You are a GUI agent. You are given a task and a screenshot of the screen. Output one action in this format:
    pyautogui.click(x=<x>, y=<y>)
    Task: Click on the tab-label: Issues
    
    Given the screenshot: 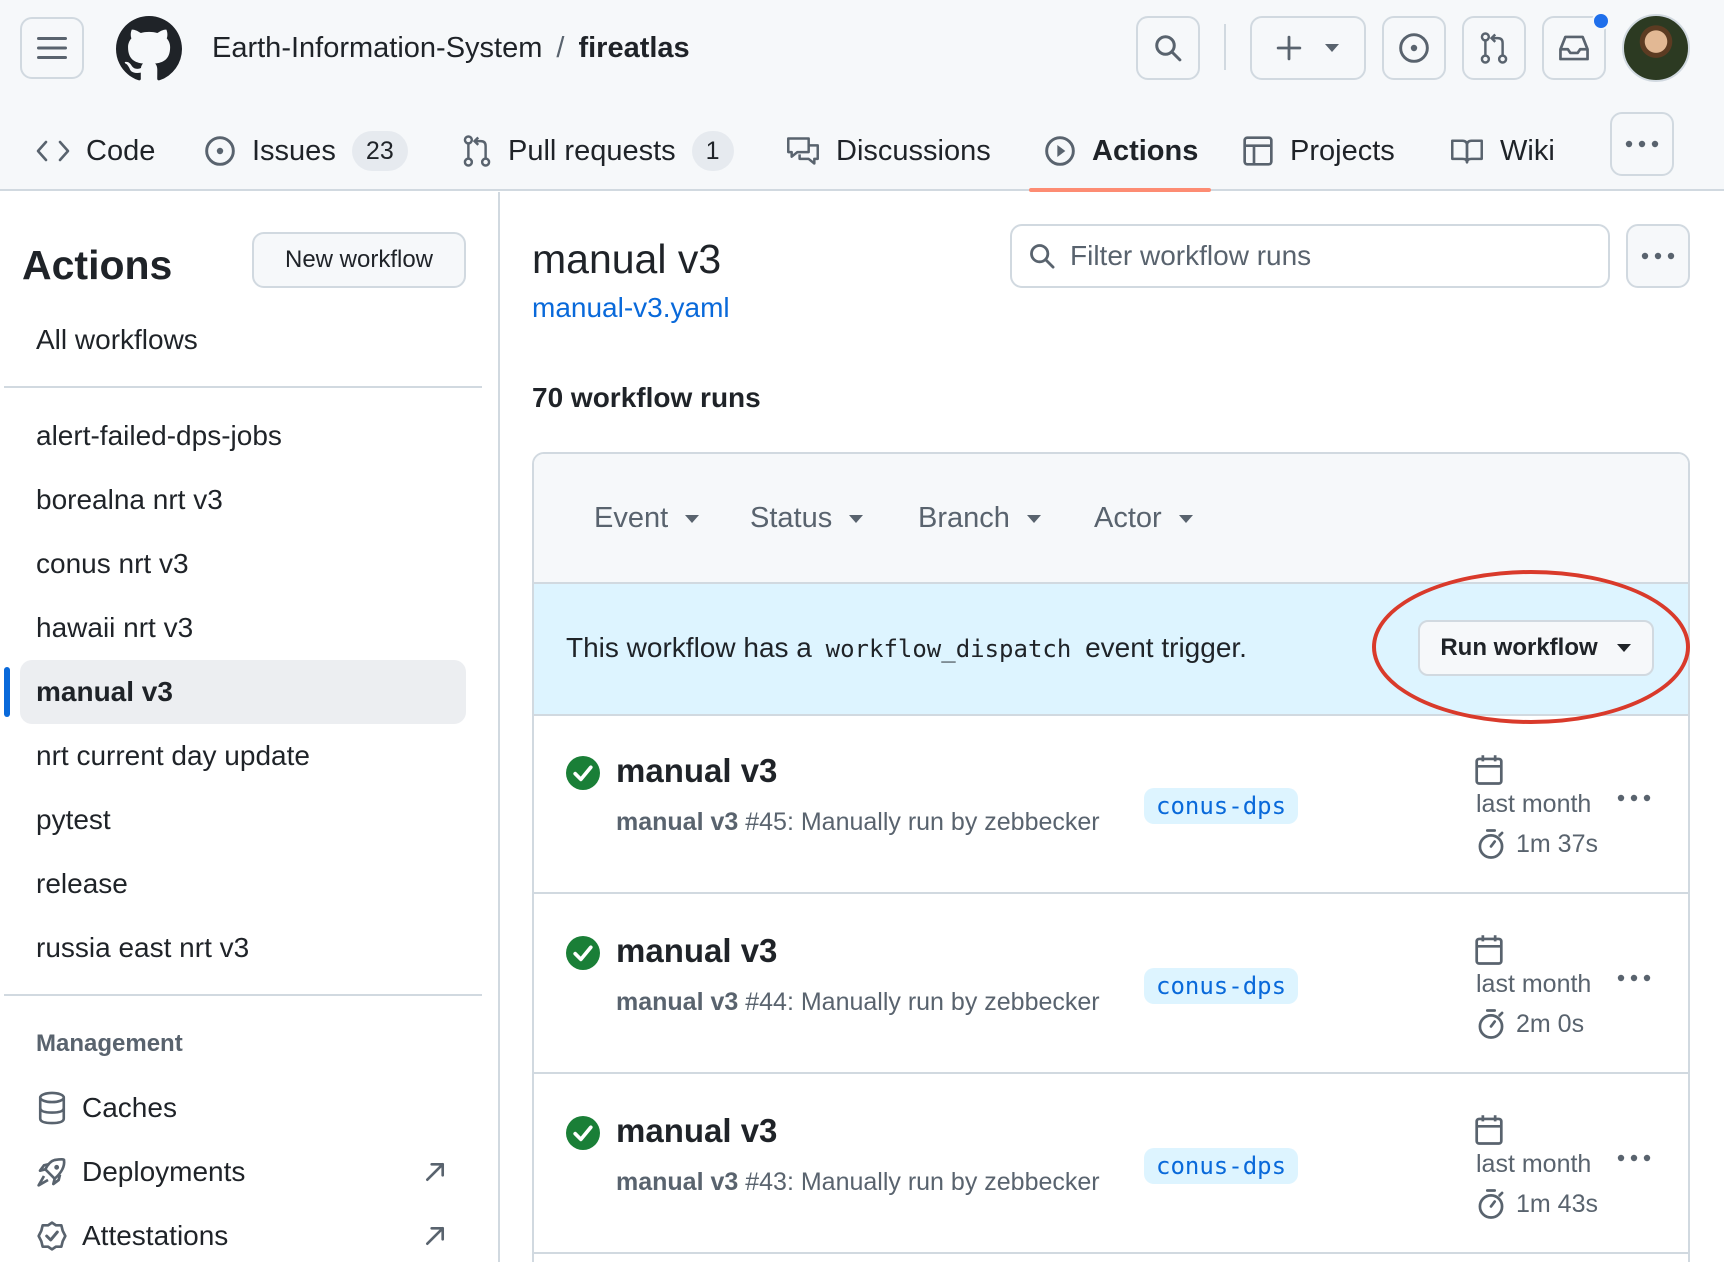 What is the action you would take?
    pyautogui.click(x=294, y=150)
    